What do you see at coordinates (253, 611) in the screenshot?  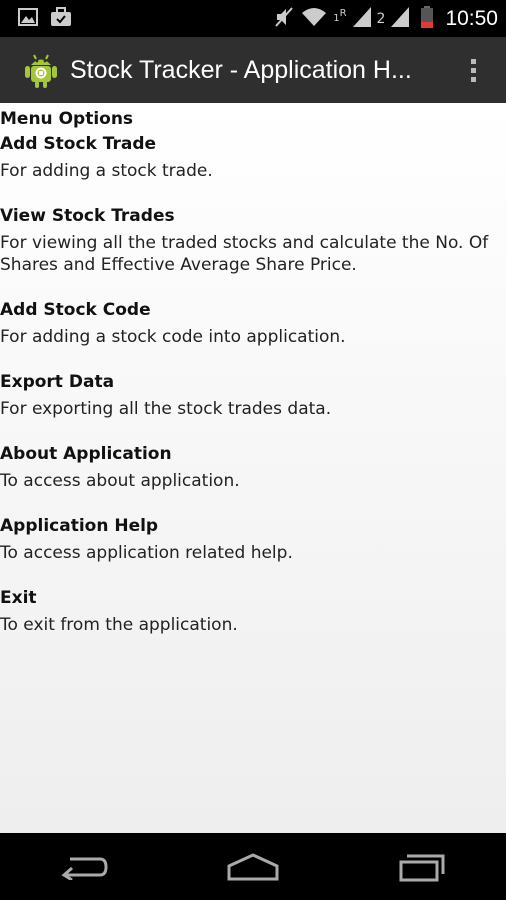 I see `help-item-exit: Exit To exit from the application.` at bounding box center [253, 611].